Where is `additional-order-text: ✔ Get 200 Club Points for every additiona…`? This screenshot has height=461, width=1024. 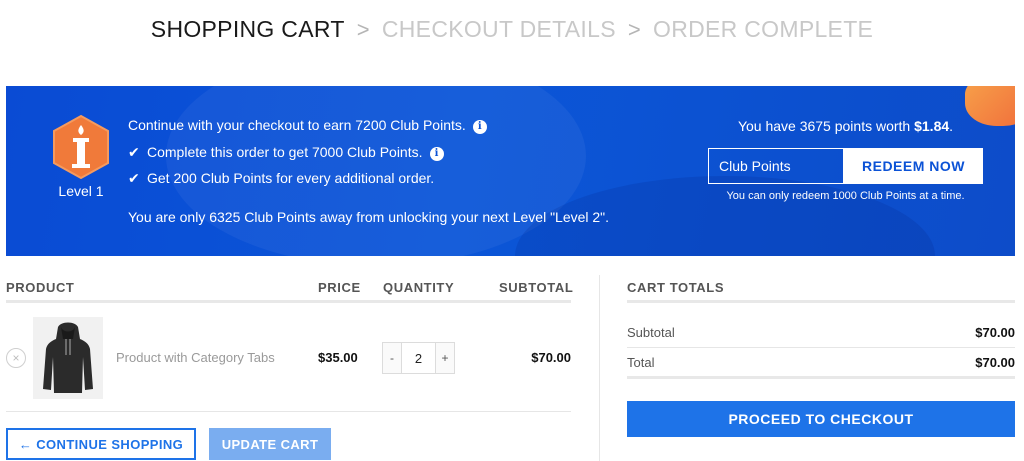
additional-order-text: ✔ Get 200 Club Points for every additiona… is located at coordinates (281, 178).